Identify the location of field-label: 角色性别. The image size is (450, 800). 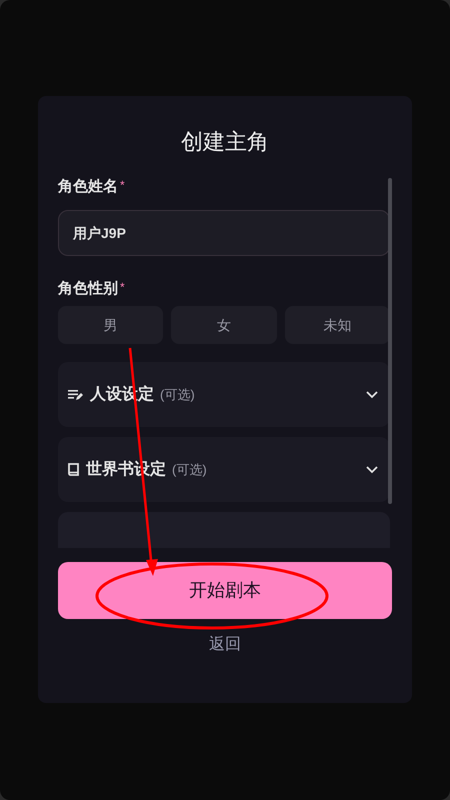
(88, 289).